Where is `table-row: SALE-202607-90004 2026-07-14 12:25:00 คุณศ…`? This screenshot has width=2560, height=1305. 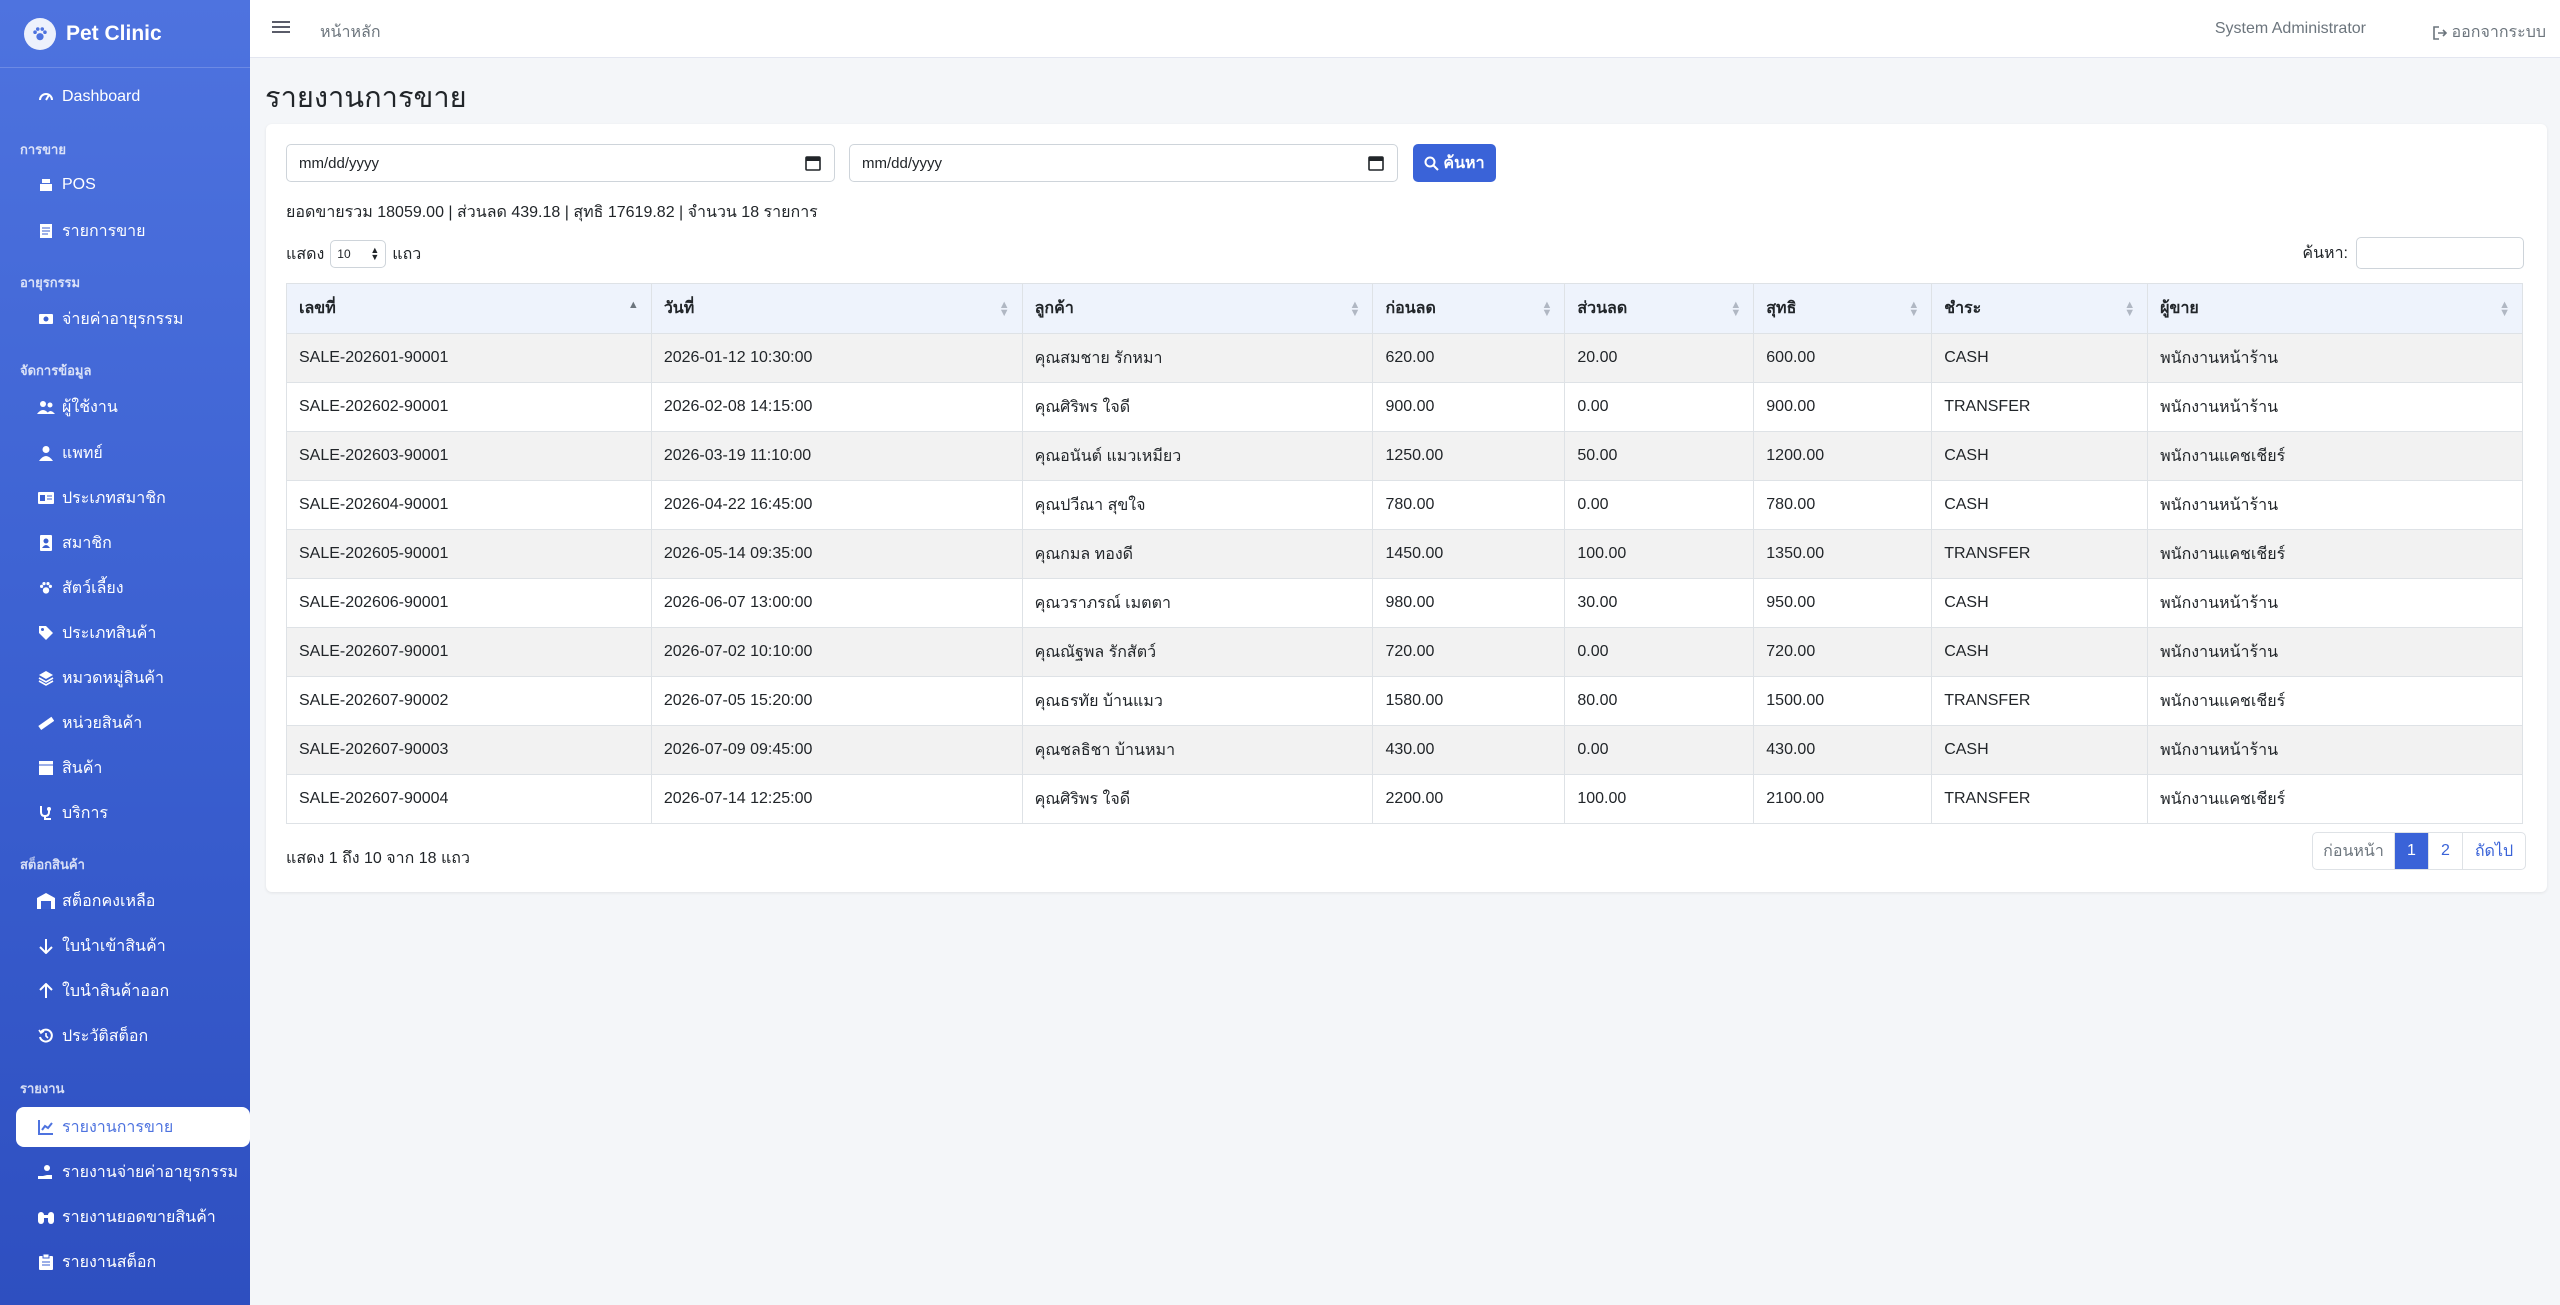
table-row: SALE-202607-90004 2026-07-14 12:25:00 คุณศ… is located at coordinates (1404, 799).